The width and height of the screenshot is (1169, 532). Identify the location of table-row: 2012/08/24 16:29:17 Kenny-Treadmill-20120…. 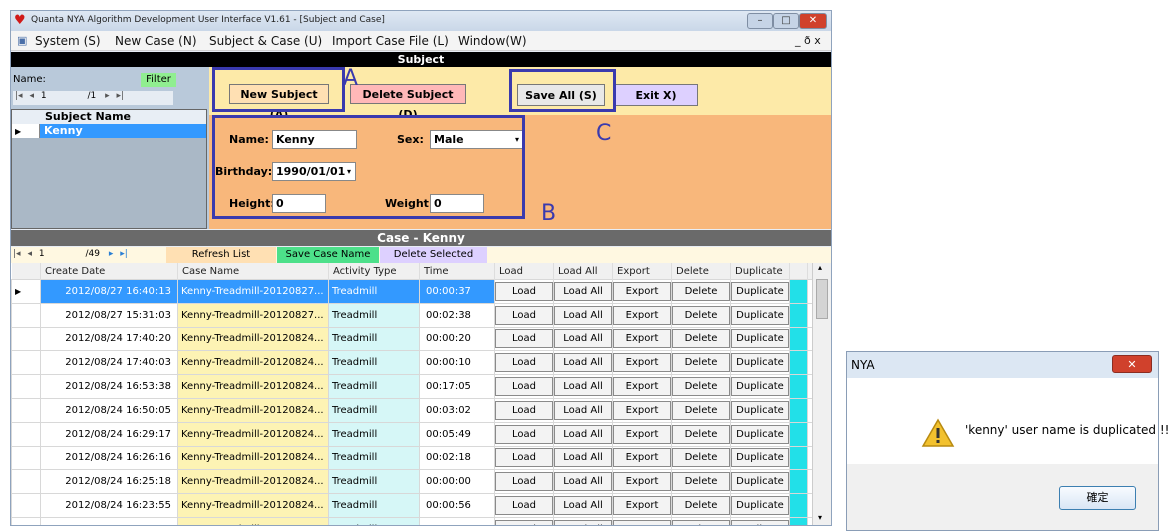
(419, 434).